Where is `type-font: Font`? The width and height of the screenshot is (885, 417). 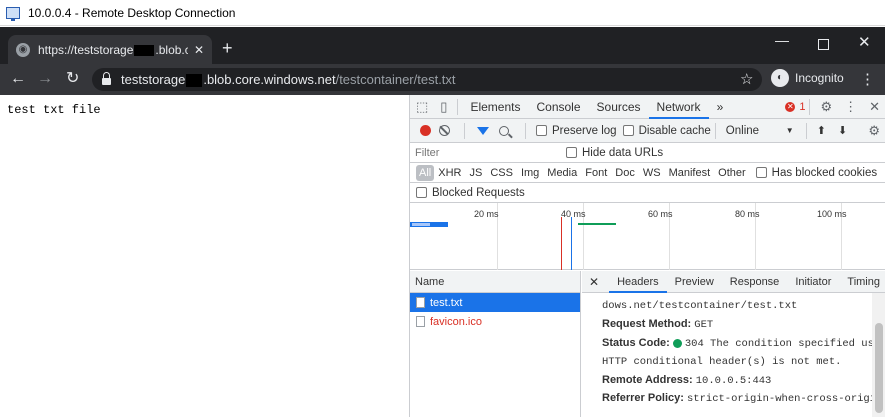
type-font: Font is located at coordinates (596, 173).